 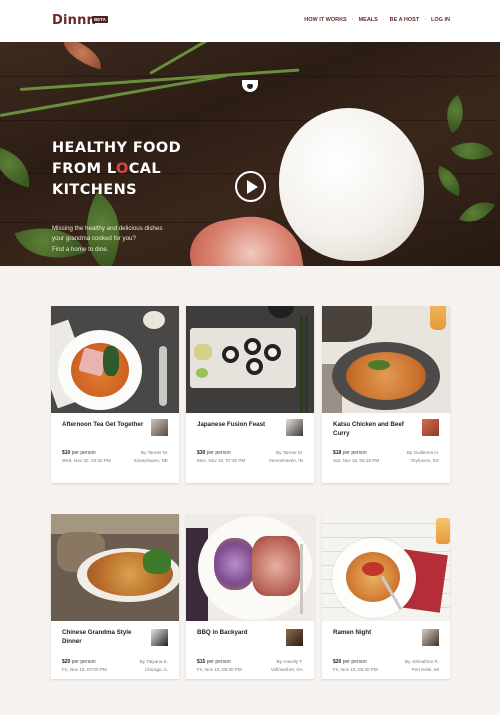 I want to click on logo: Dinnr., so click(x=74, y=20).